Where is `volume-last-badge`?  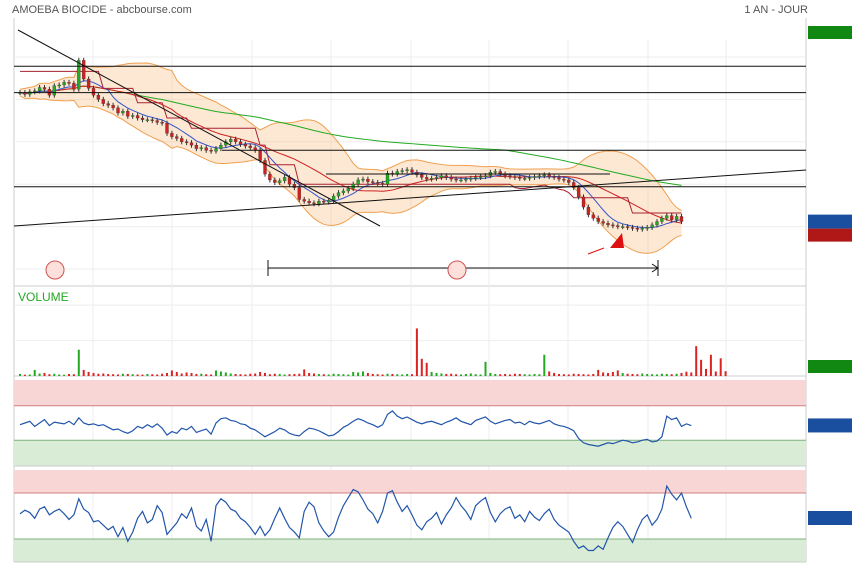
volume-last-badge is located at coordinates (830, 366).